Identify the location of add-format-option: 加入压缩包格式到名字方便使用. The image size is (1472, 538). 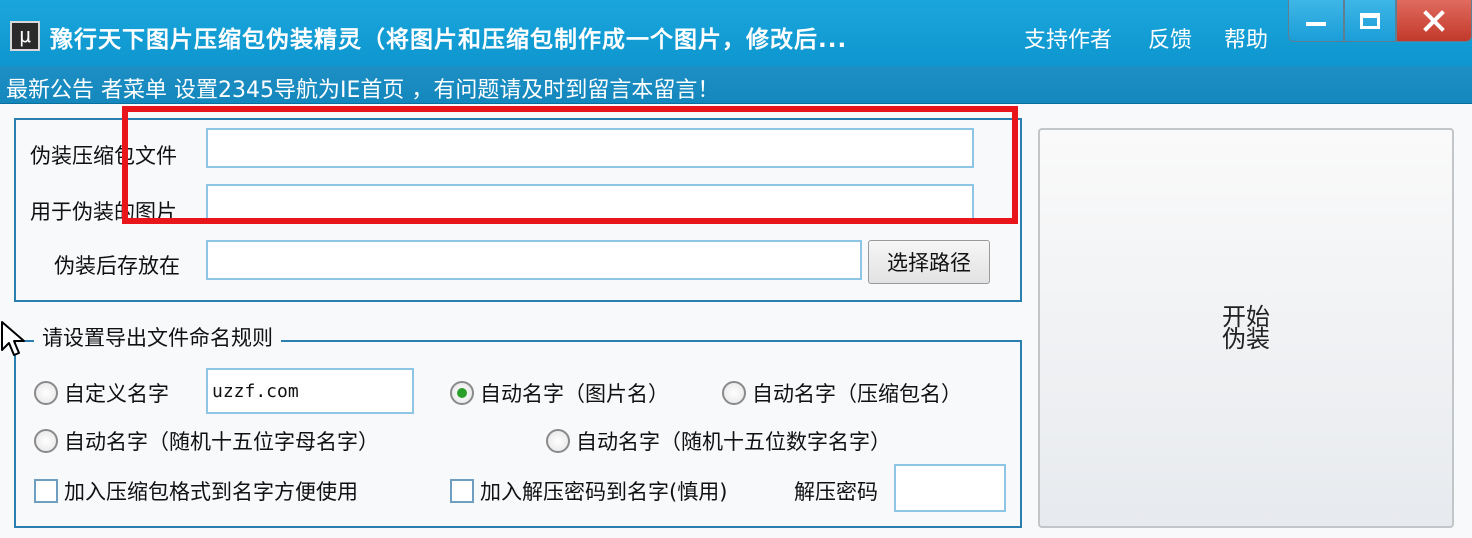
(196, 491).